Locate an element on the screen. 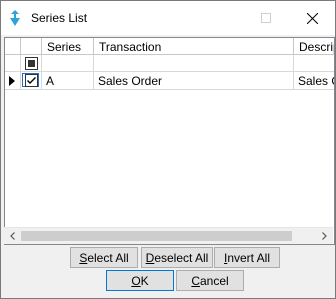 This screenshot has height=299, width=336. table-cell-series: A is located at coordinates (68, 81).